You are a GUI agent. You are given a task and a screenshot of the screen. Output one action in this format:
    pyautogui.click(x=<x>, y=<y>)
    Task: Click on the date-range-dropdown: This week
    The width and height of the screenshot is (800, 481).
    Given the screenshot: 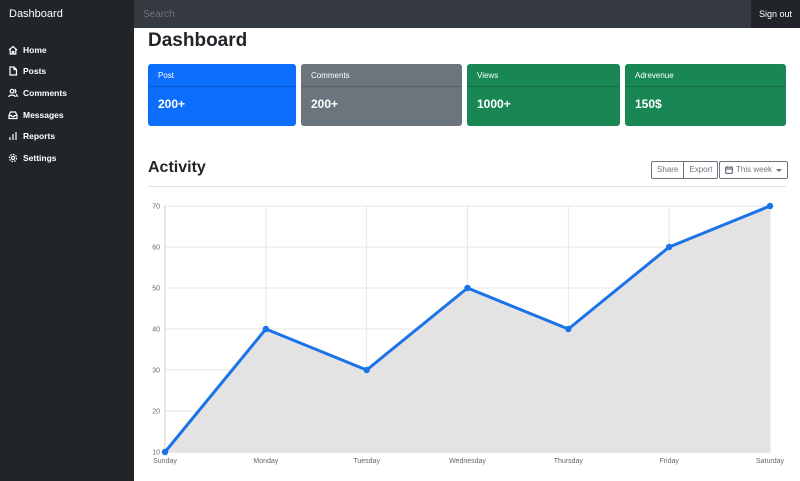 What is the action you would take?
    pyautogui.click(x=754, y=170)
    